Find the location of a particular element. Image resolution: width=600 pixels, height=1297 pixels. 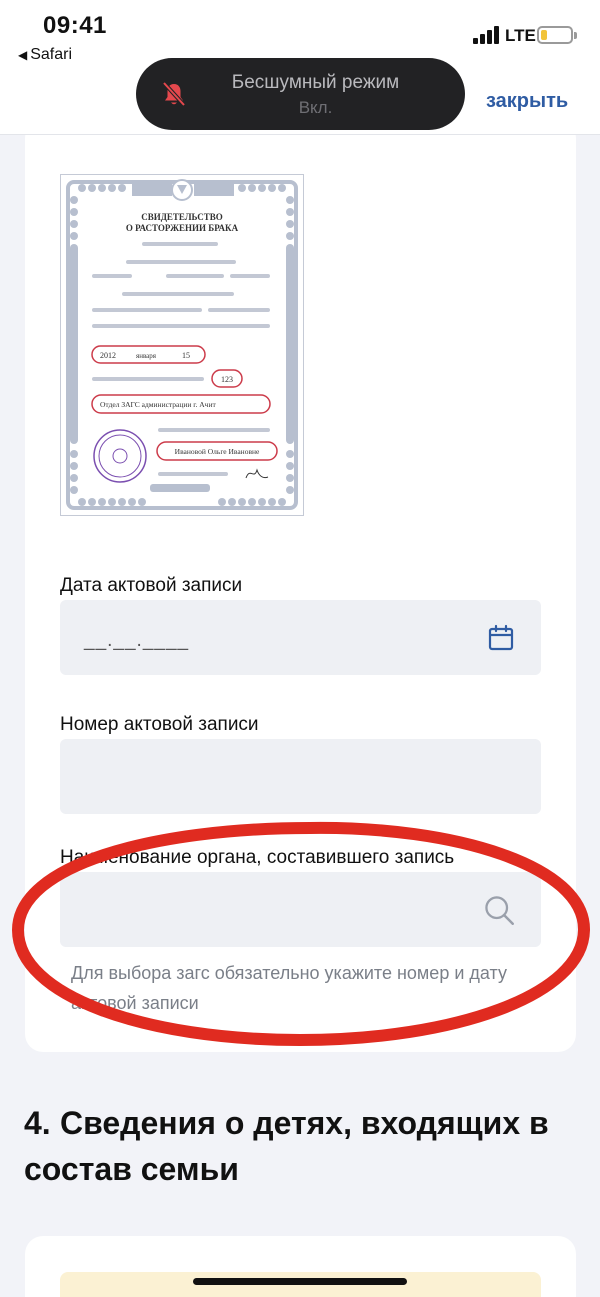

children-card is located at coordinates (300, 1266).